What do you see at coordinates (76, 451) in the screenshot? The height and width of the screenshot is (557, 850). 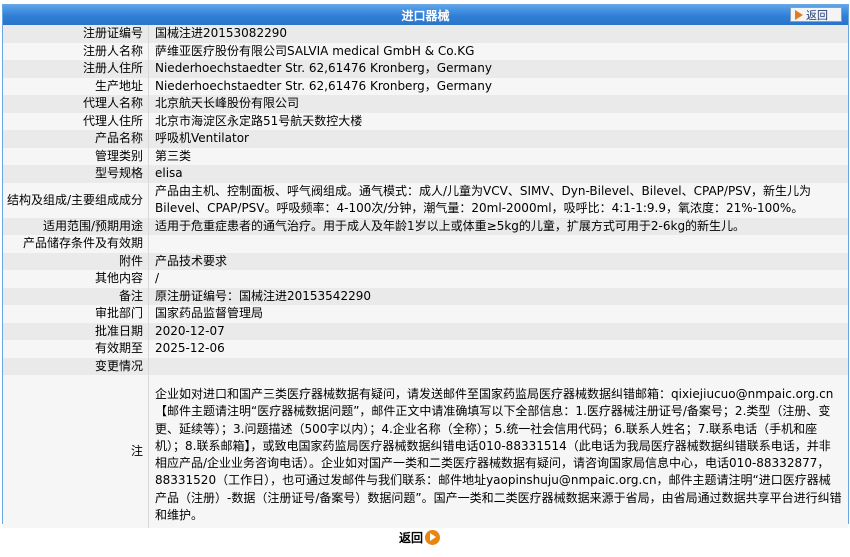 I see `note-label: 注` at bounding box center [76, 451].